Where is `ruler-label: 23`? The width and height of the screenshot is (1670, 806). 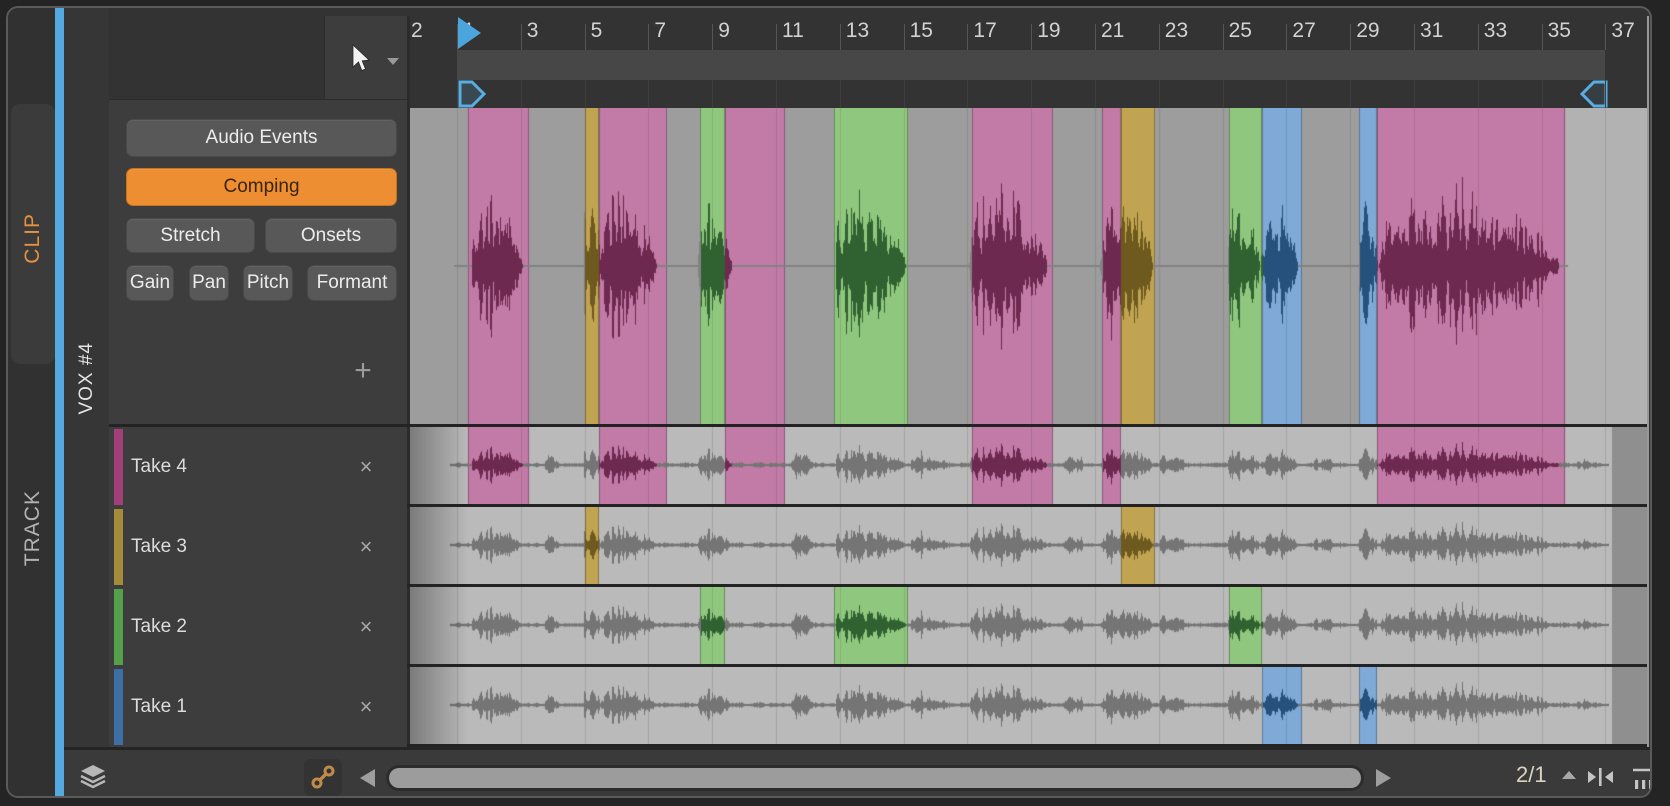 ruler-label: 23 is located at coordinates (1176, 30).